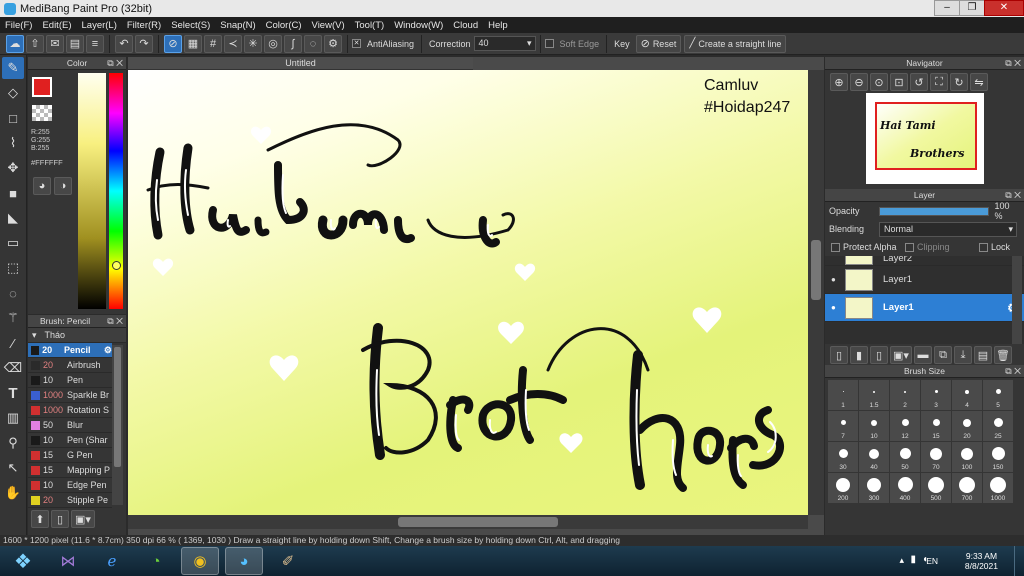  Describe the element at coordinates (40, 519) in the screenshot. I see `add-brush-icon: ⬆` at that location.